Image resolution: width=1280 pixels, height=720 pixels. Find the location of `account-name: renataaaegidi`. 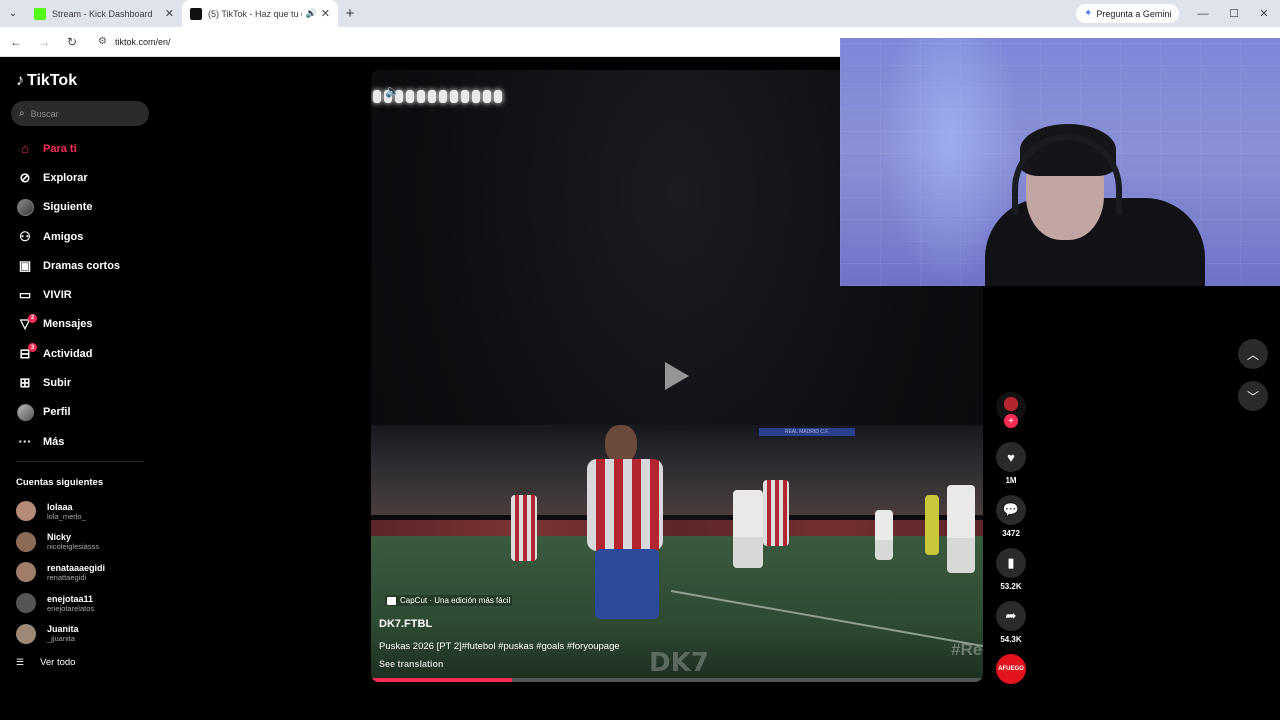

account-name: renataaaegidi is located at coordinates (76, 567).